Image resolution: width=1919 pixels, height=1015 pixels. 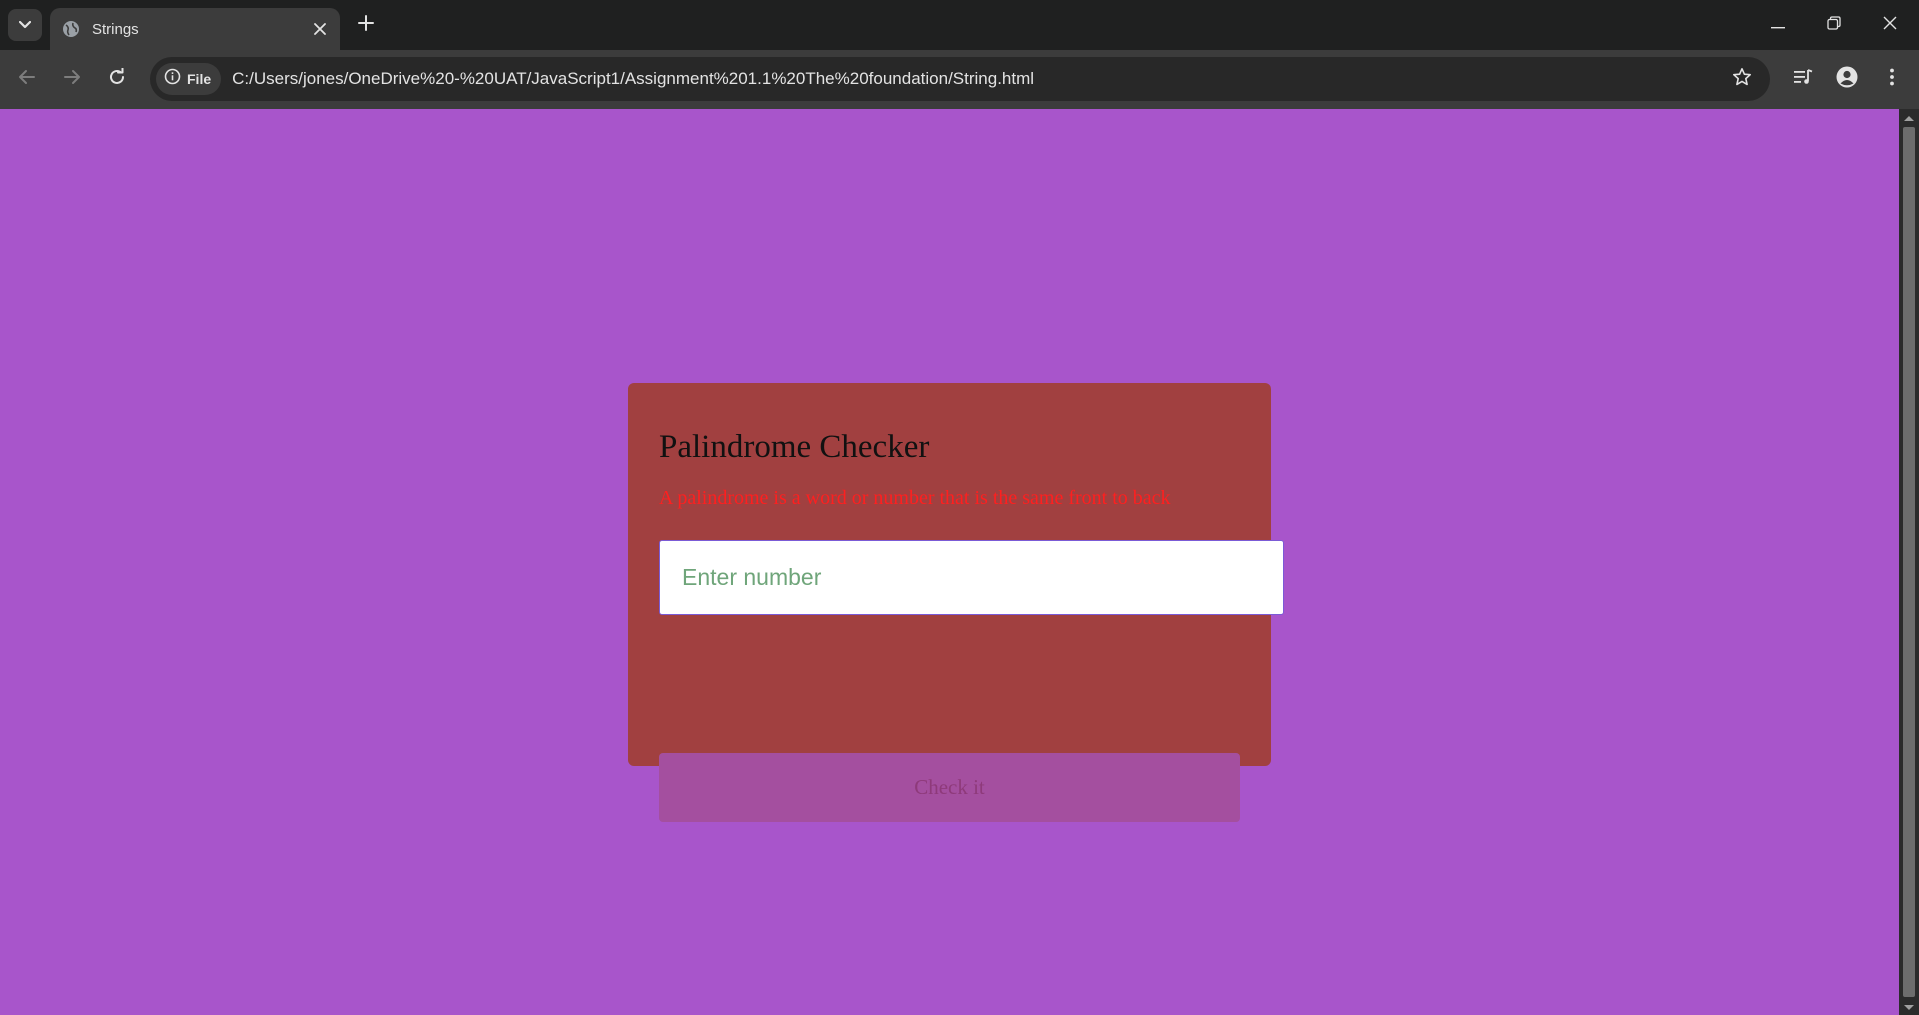 I want to click on media-controls-button, so click(x=1803, y=79).